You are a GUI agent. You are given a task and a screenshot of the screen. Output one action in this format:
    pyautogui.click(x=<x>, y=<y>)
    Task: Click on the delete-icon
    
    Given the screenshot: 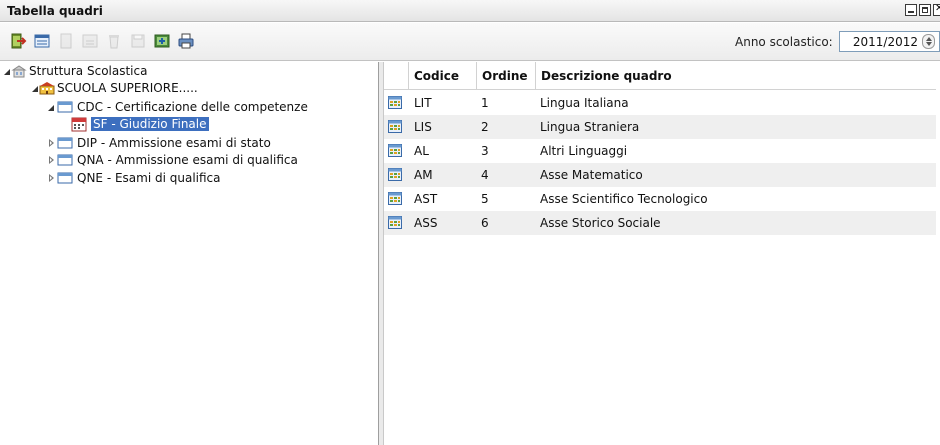 What is the action you would take?
    pyautogui.click(x=114, y=42)
    